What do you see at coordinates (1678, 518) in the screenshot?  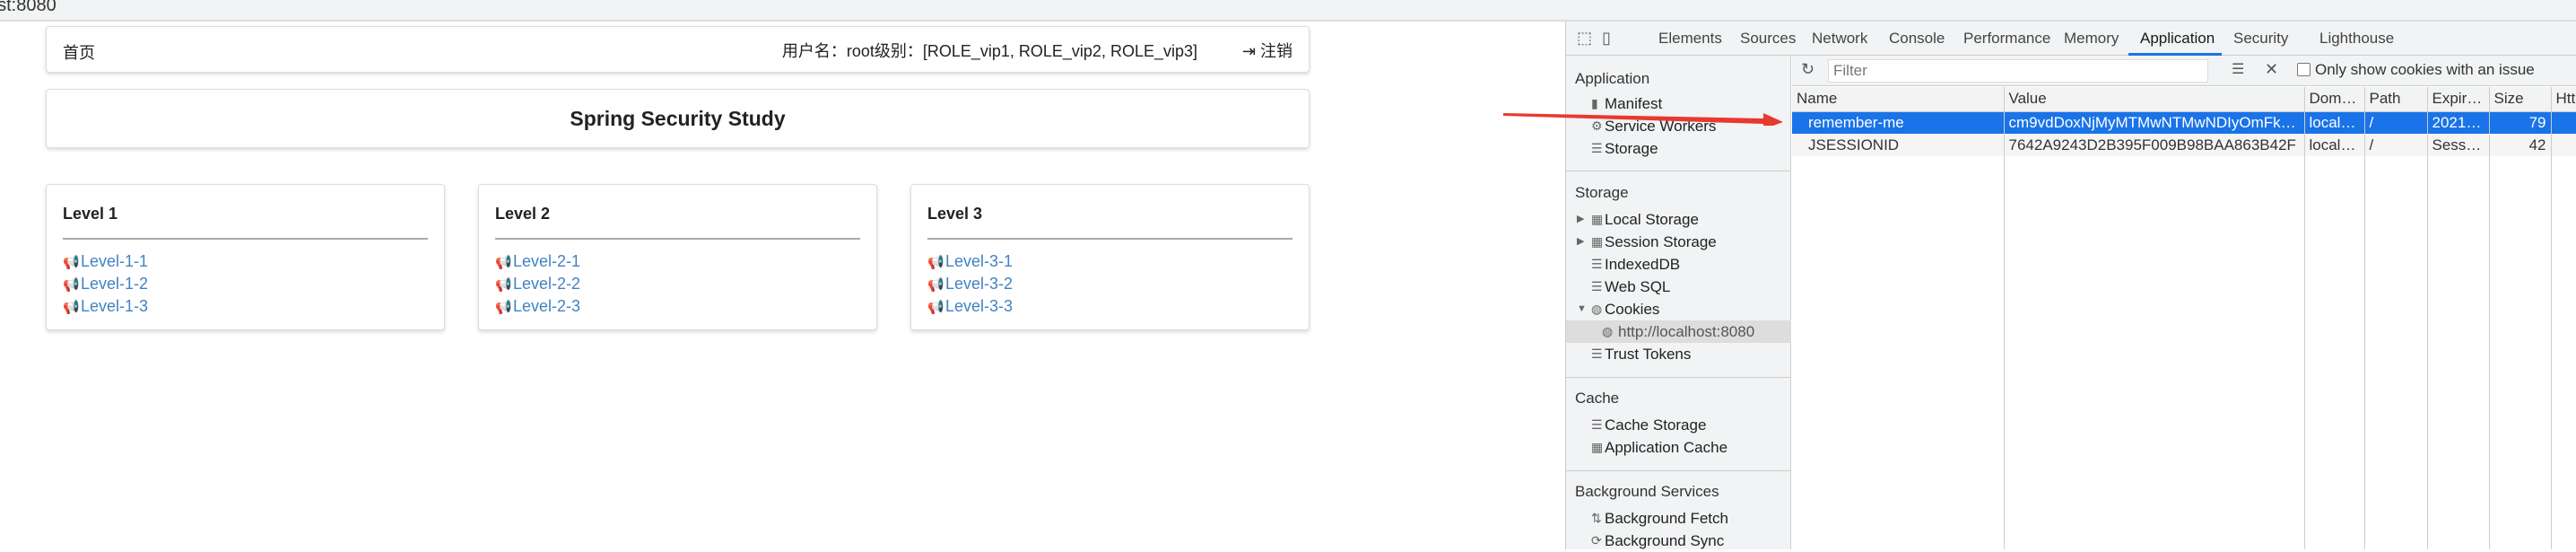 I see `sidebar-item-background-fetch: ⇅ Background Fetch` at bounding box center [1678, 518].